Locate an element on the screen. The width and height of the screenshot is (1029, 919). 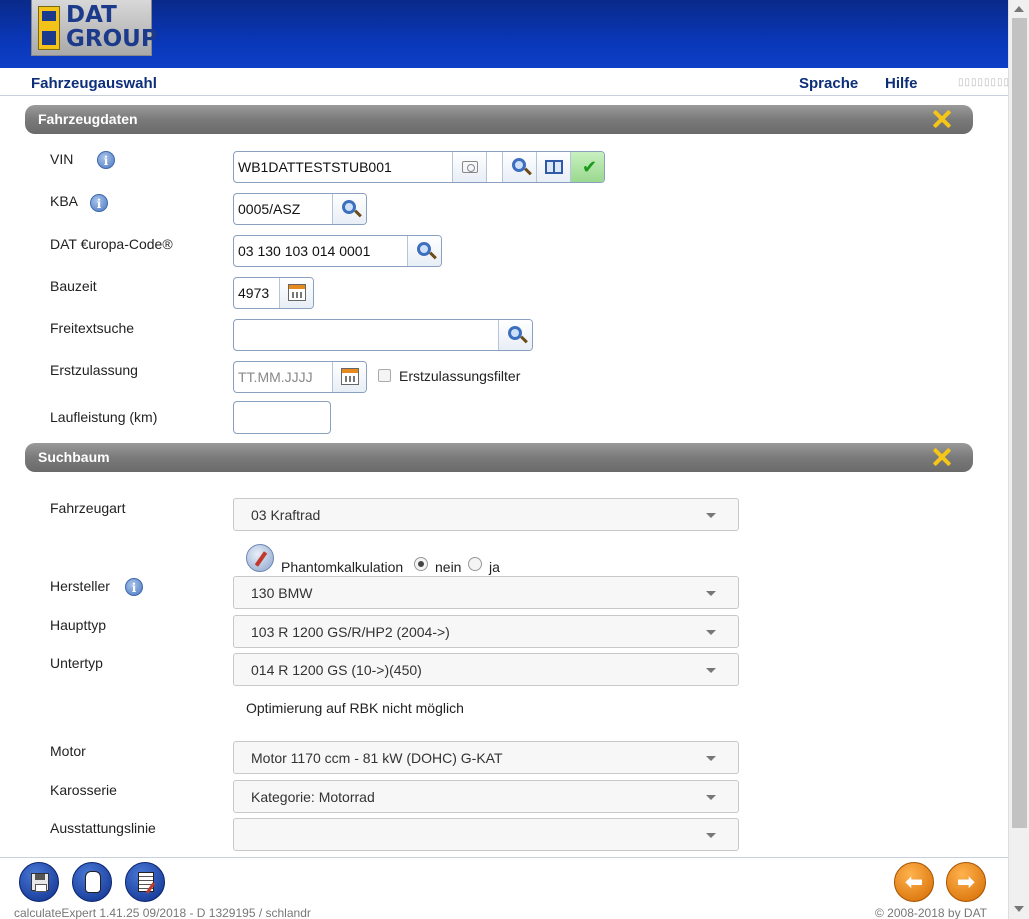
karosserie-label: Karosserie is located at coordinates (83, 790).